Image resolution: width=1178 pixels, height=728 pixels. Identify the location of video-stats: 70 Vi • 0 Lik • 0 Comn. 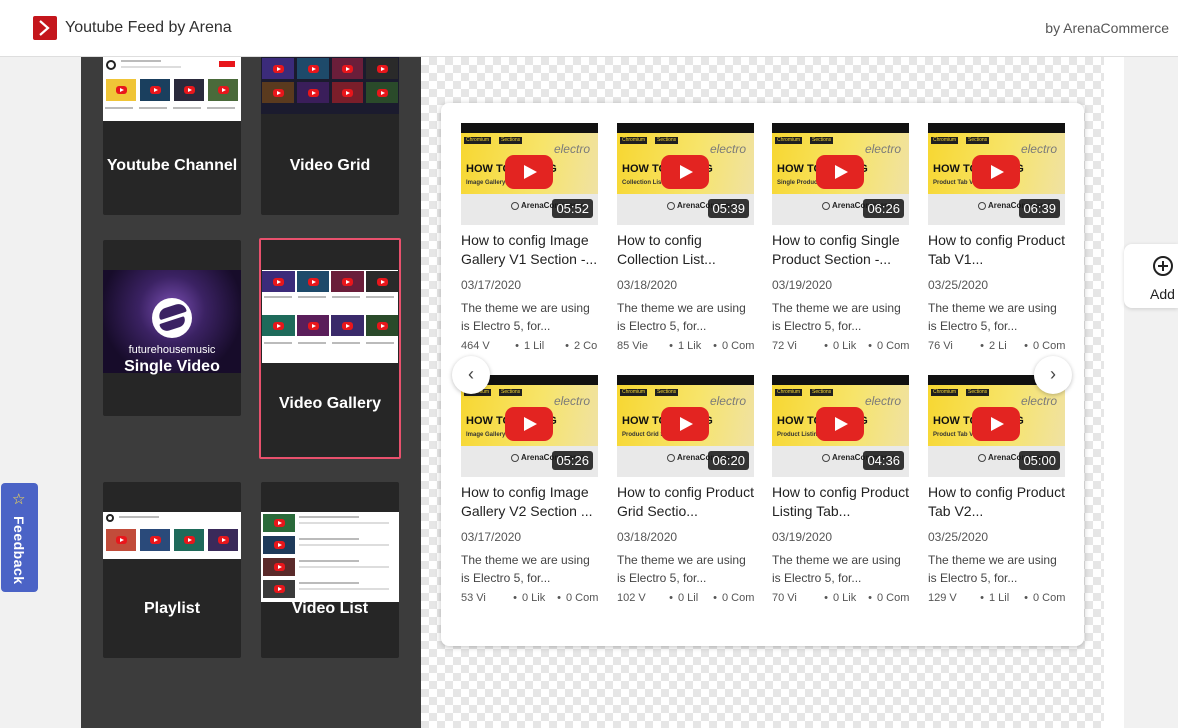
(840, 599).